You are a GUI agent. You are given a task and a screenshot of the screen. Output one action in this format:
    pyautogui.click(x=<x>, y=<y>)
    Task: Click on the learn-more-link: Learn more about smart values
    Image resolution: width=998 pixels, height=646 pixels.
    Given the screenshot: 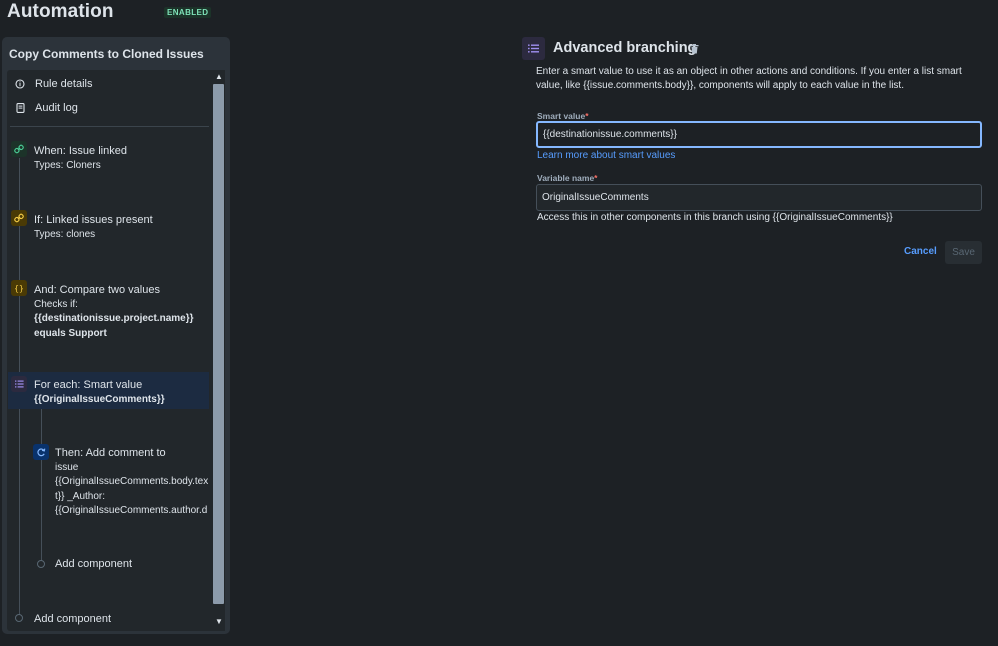 What is the action you would take?
    pyautogui.click(x=606, y=155)
    